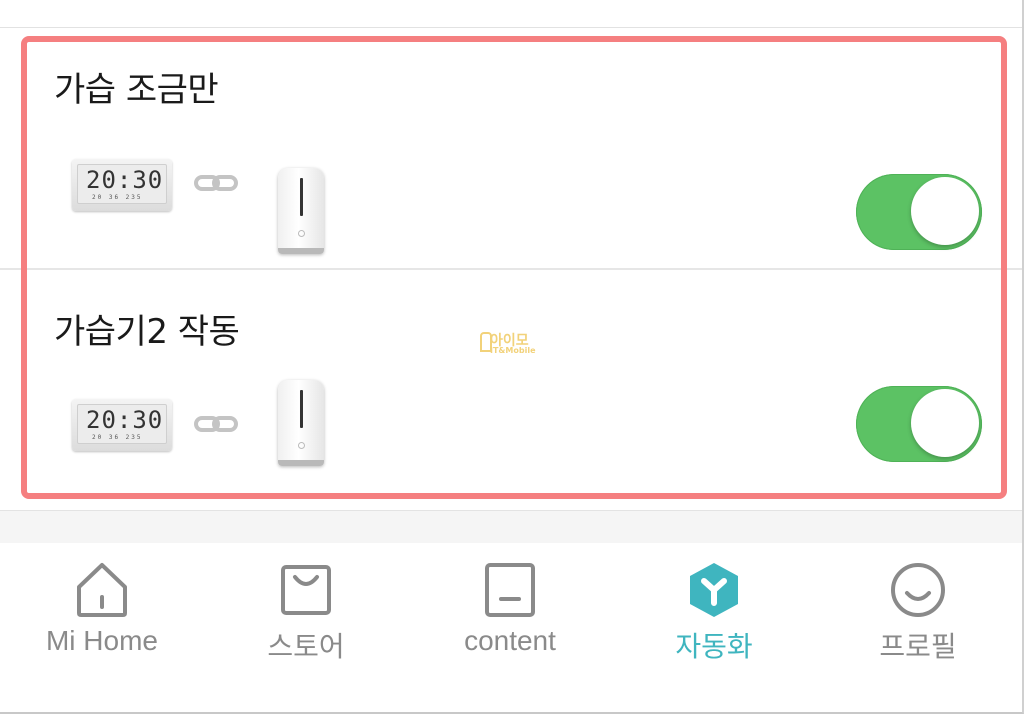 The height and width of the screenshot is (714, 1024). Describe the element at coordinates (136, 90) in the screenshot. I see `automation-title: 가습 조금만` at that location.